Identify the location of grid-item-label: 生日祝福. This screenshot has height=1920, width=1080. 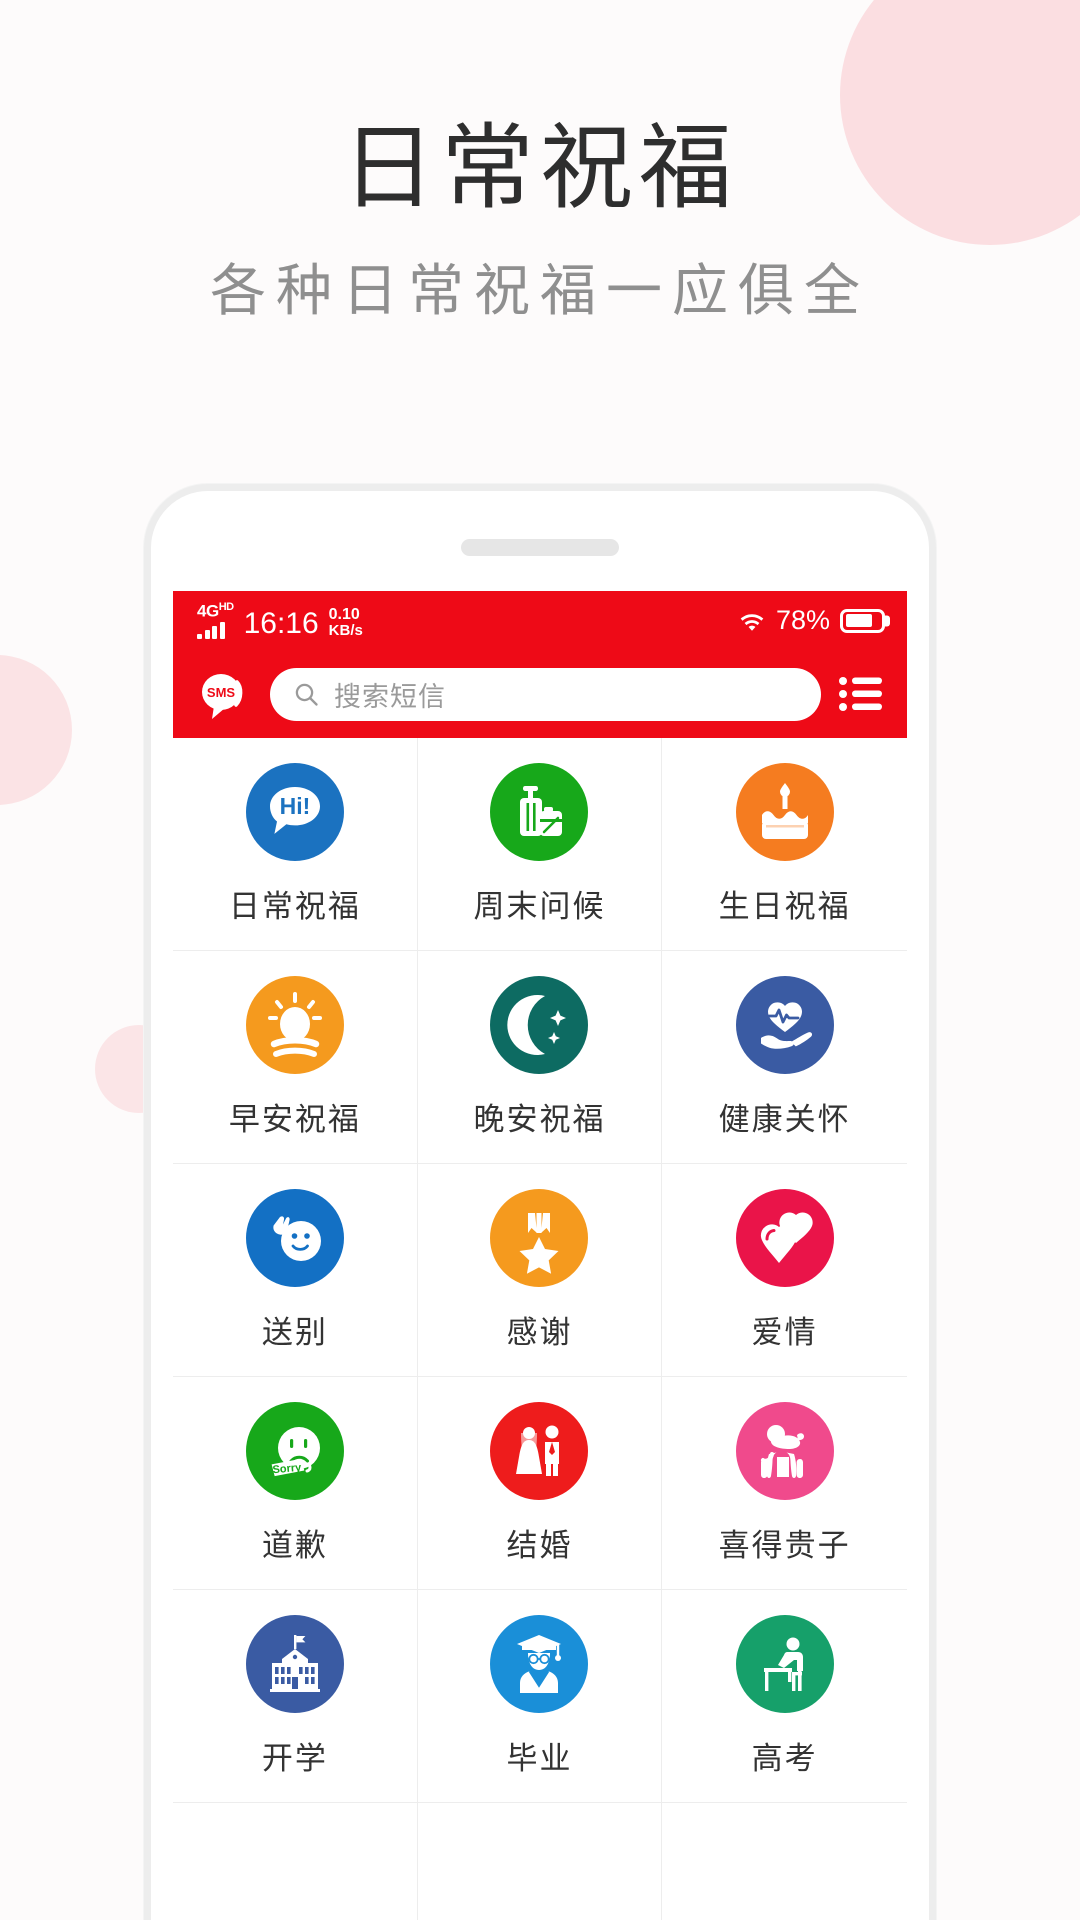
(784, 906).